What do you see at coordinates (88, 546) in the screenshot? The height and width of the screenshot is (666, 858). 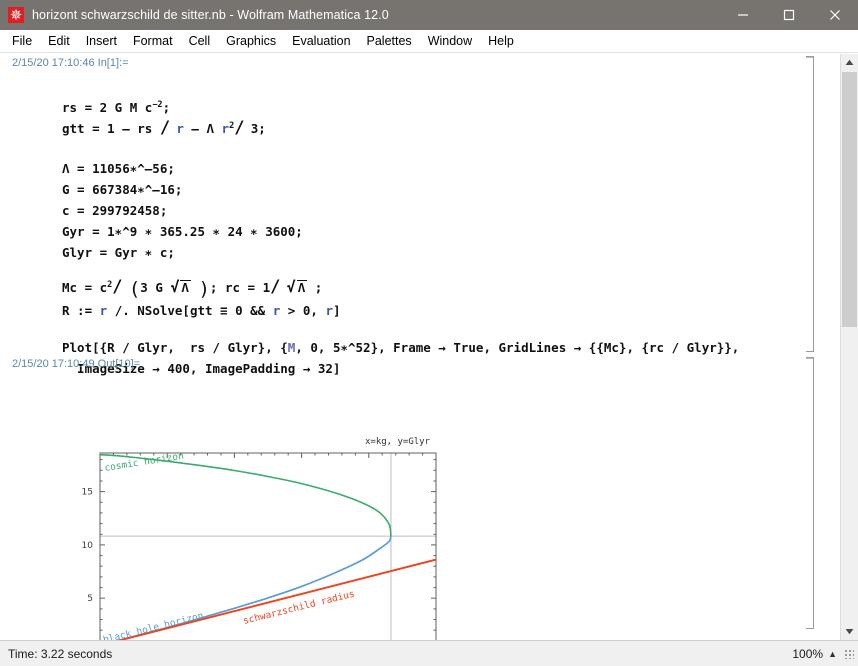 I see `y-tick-label-10: 10` at bounding box center [88, 546].